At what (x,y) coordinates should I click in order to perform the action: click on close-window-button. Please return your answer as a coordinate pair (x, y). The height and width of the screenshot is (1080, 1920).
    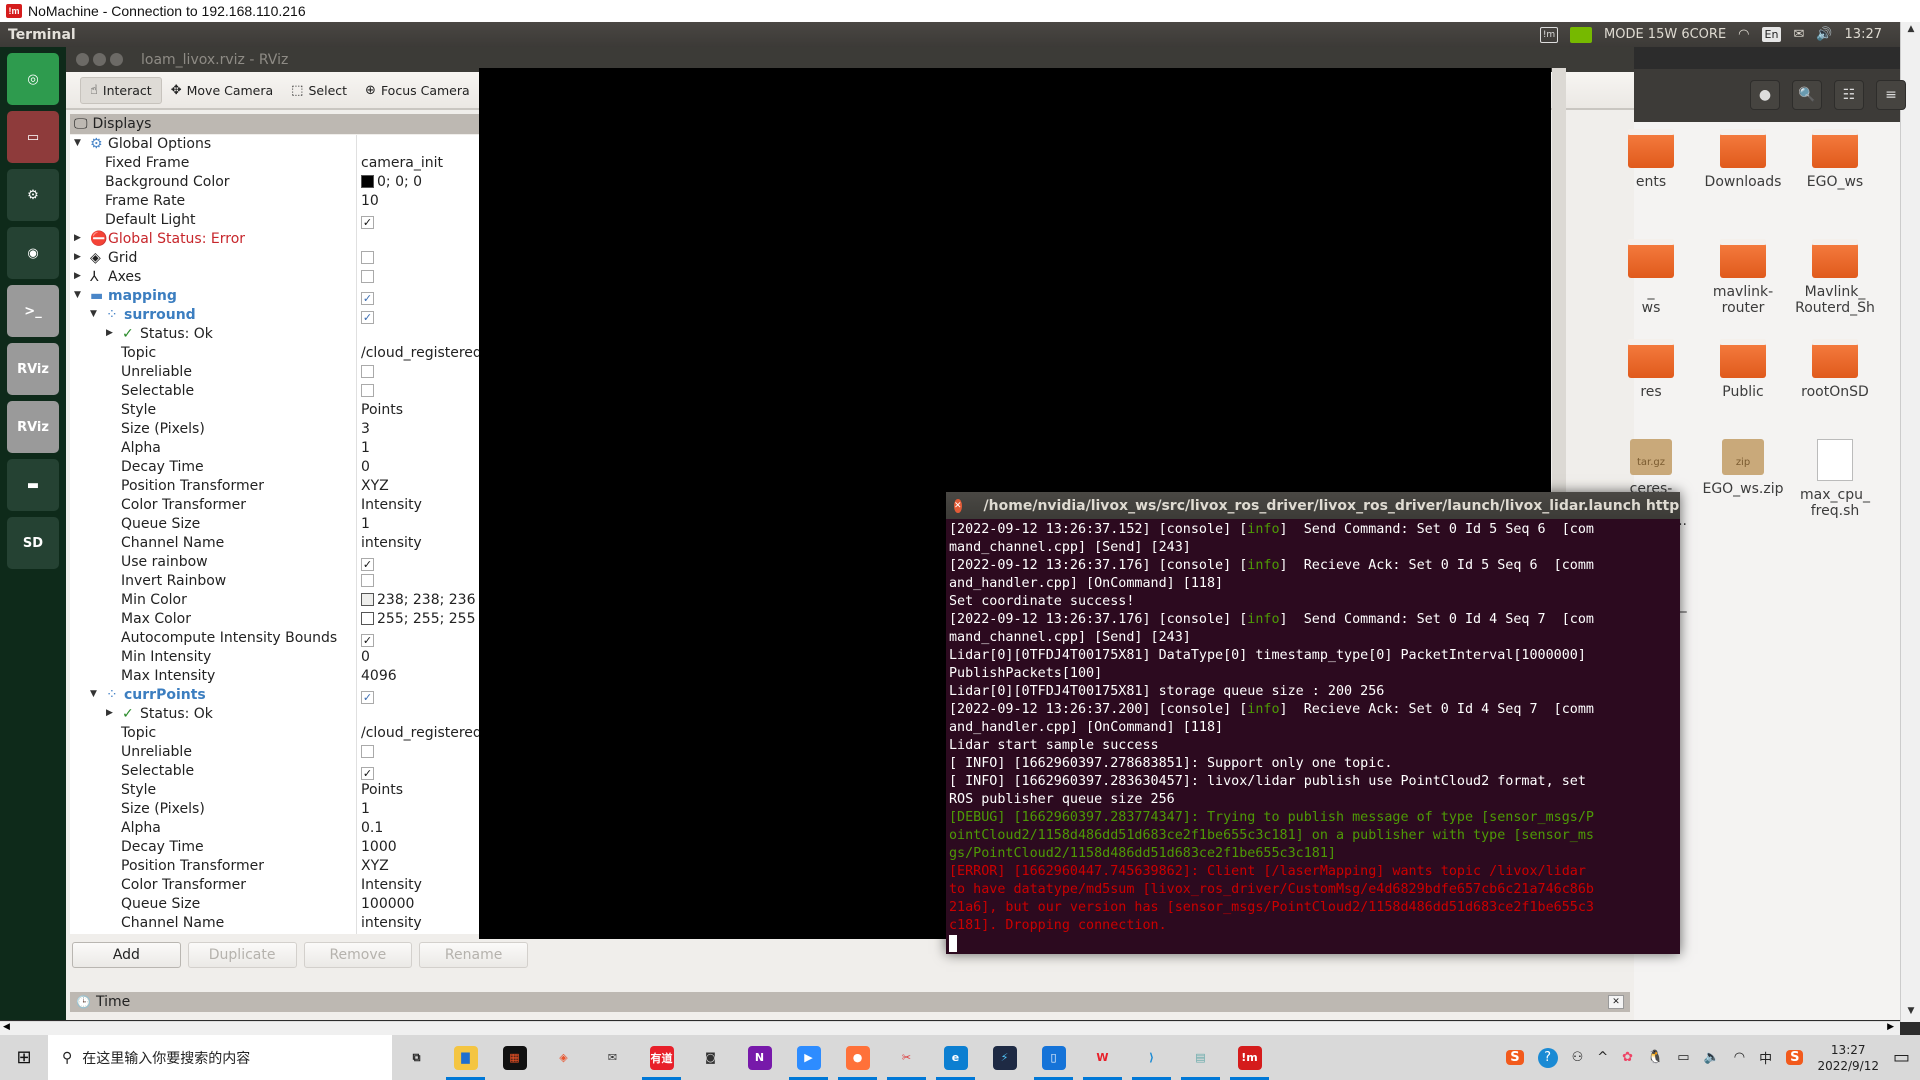
    Looking at the image, I should click on (82, 59).